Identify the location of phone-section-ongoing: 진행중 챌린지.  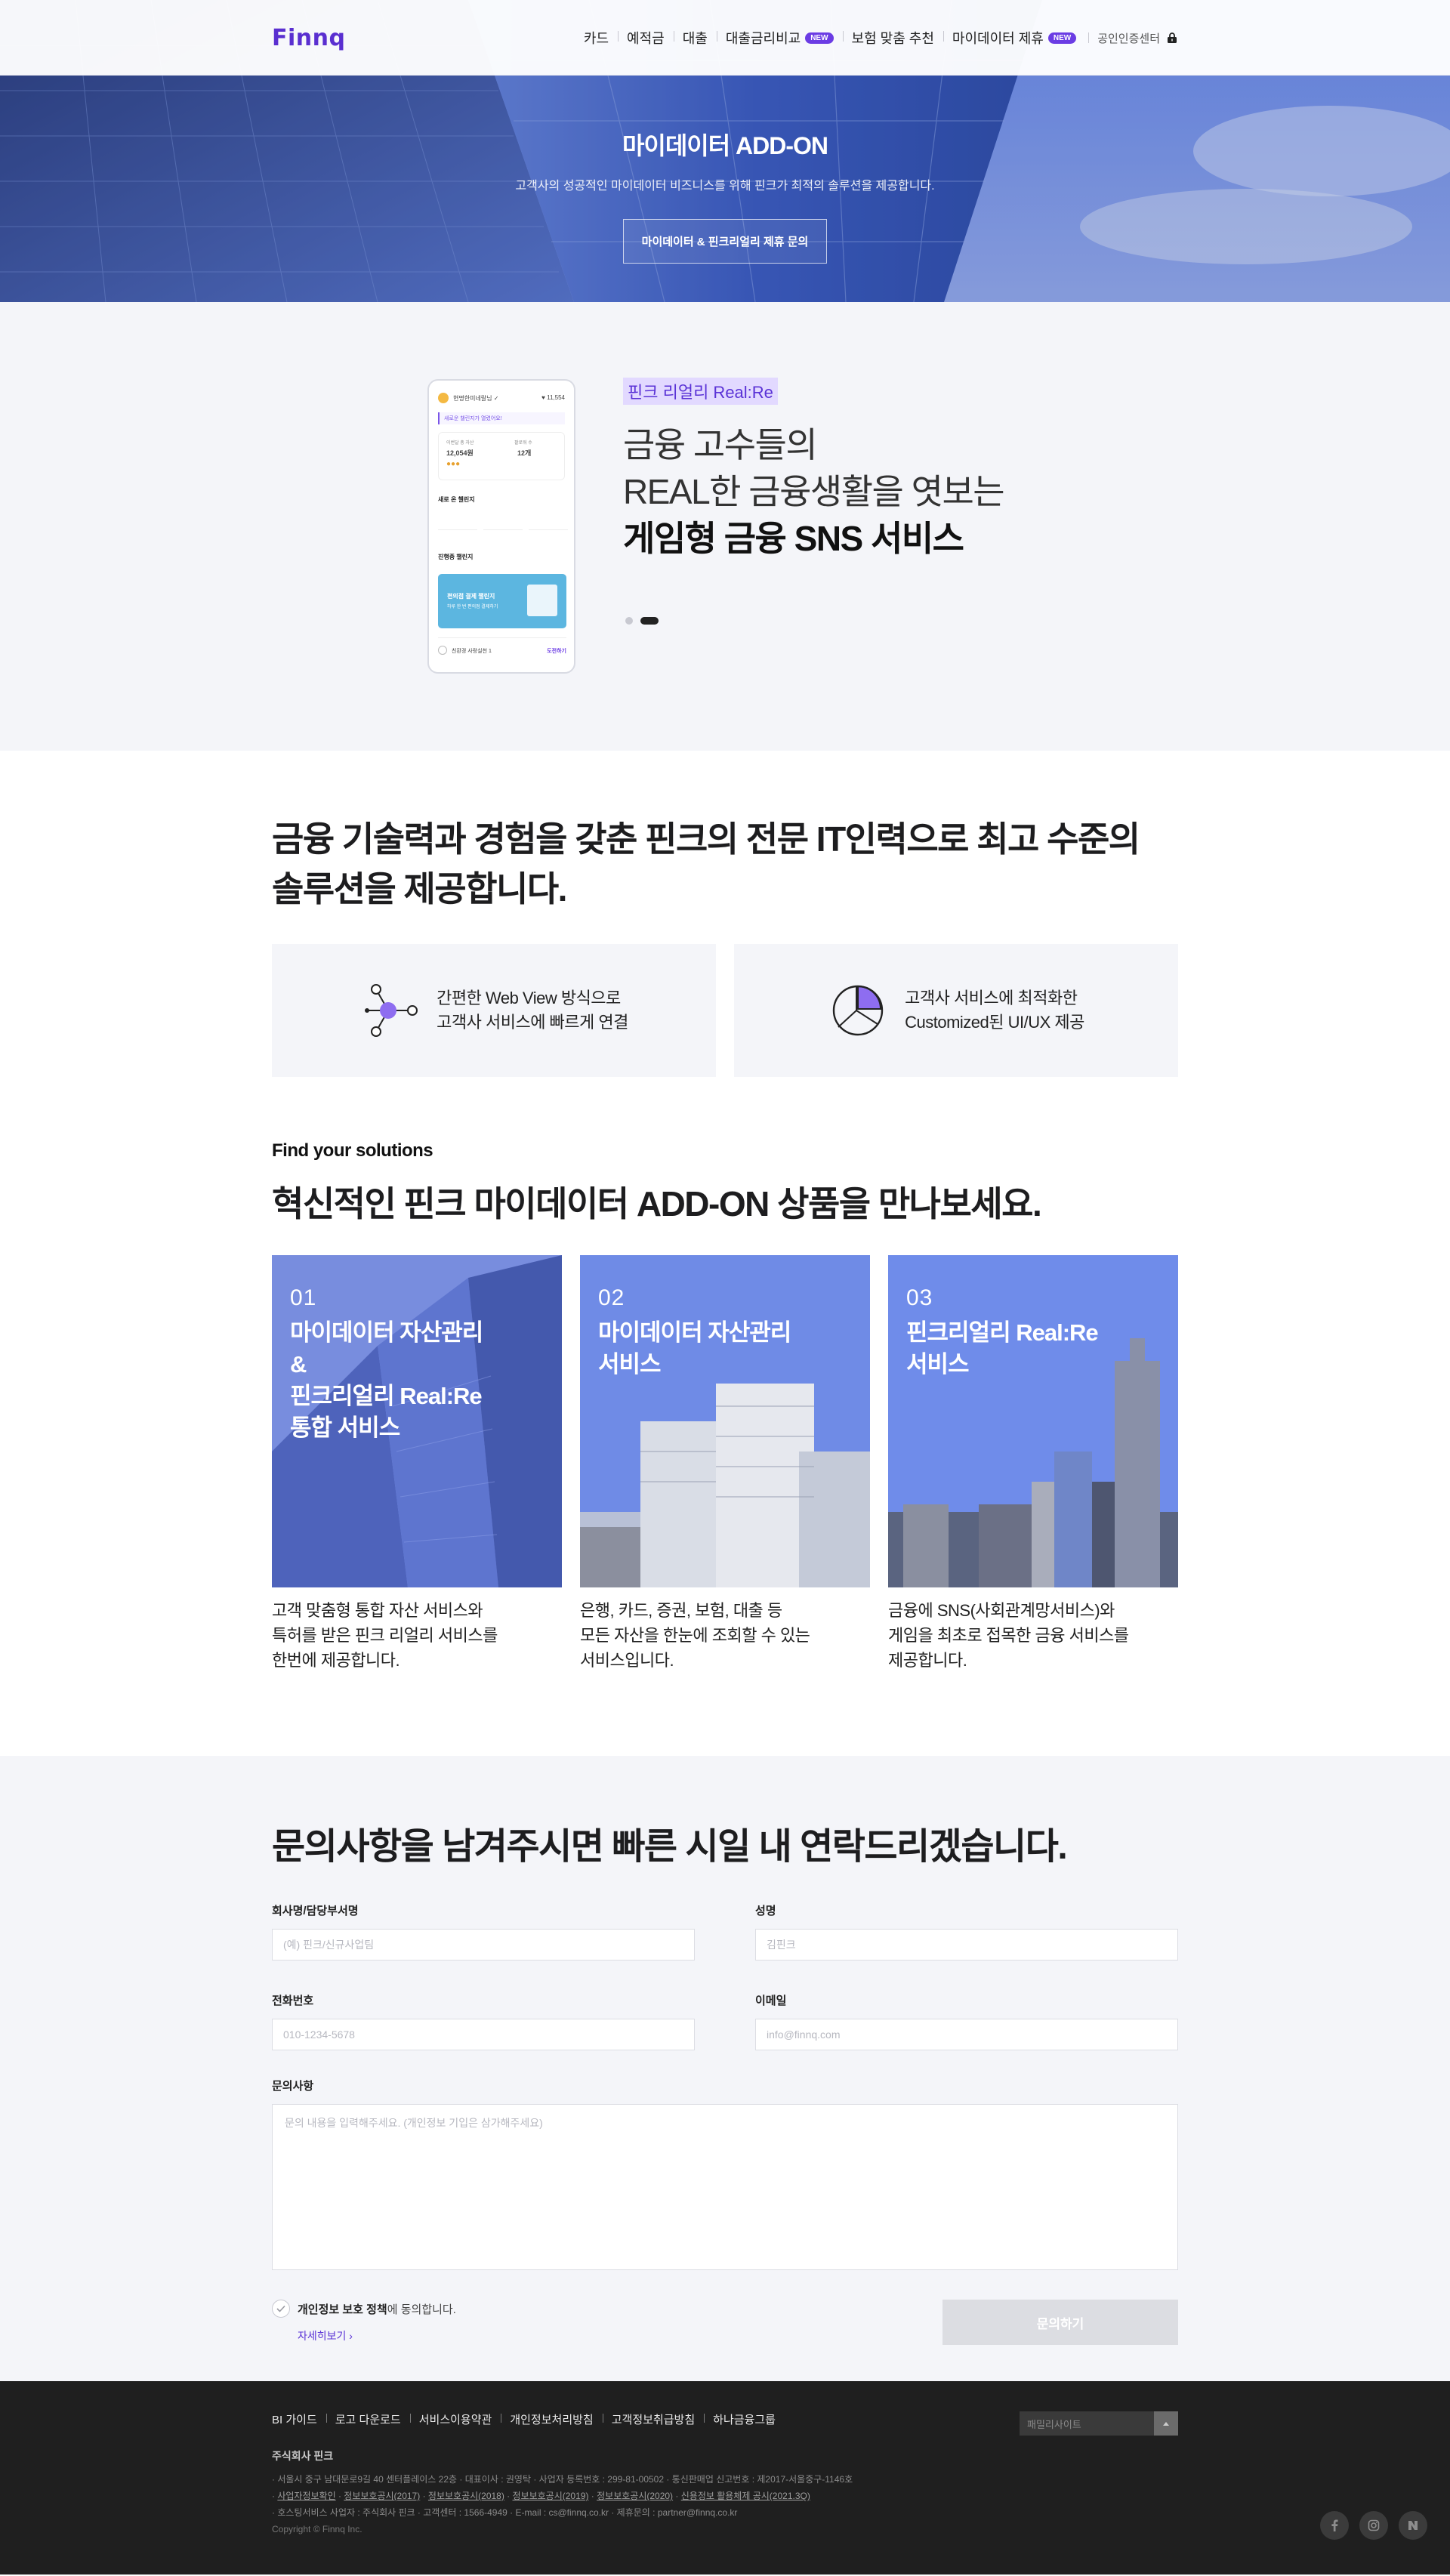
(456, 557).